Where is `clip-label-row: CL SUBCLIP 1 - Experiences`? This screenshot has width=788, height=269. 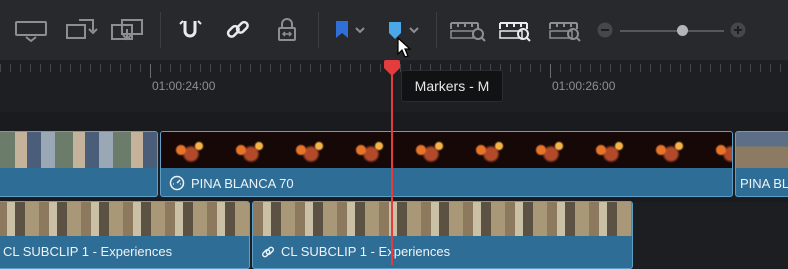 clip-label-row: CL SUBCLIP 1 - Experiences is located at coordinates (355, 251).